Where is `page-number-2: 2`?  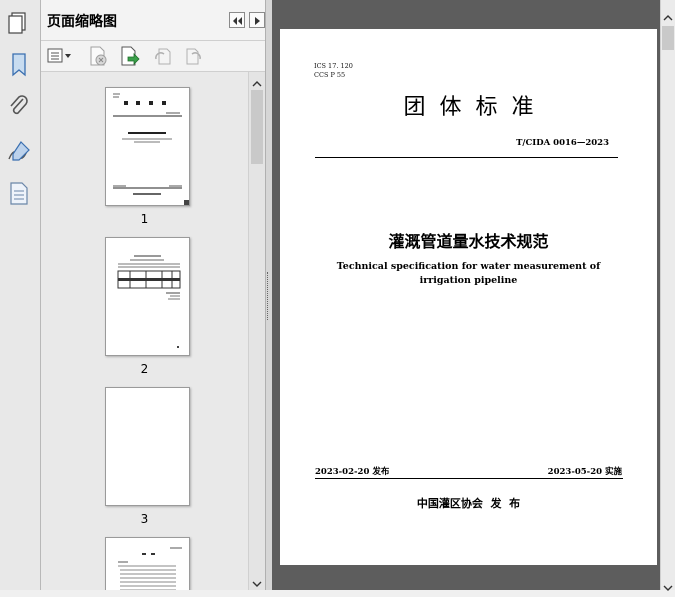
page-number-2: 2 is located at coordinates (144, 369).